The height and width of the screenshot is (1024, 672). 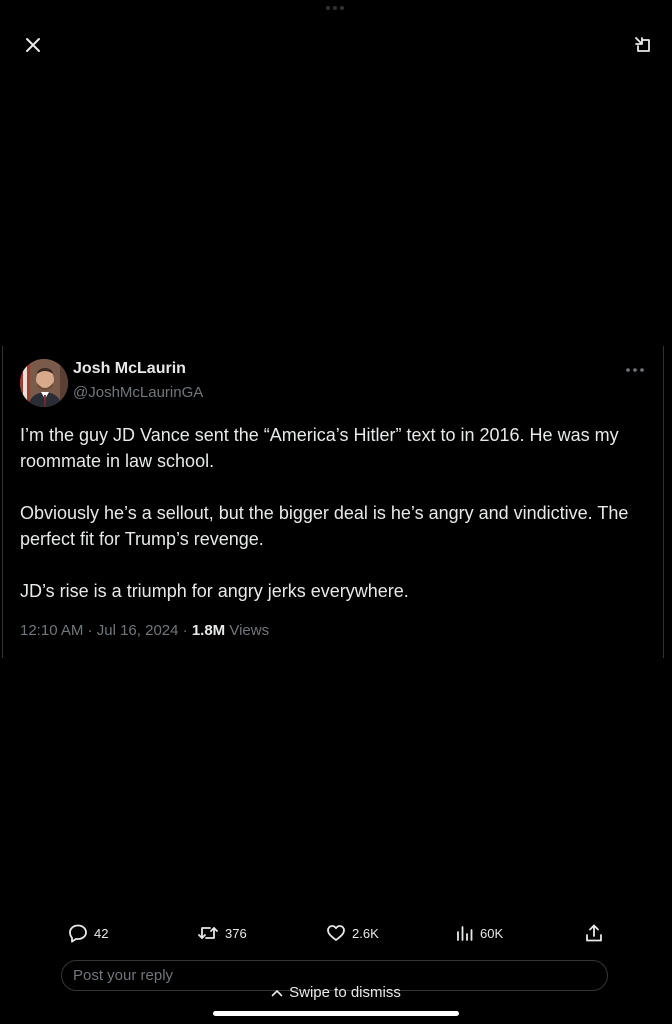 I want to click on action-bar: 42 376 2.6K 60K, so click(x=336, y=934).